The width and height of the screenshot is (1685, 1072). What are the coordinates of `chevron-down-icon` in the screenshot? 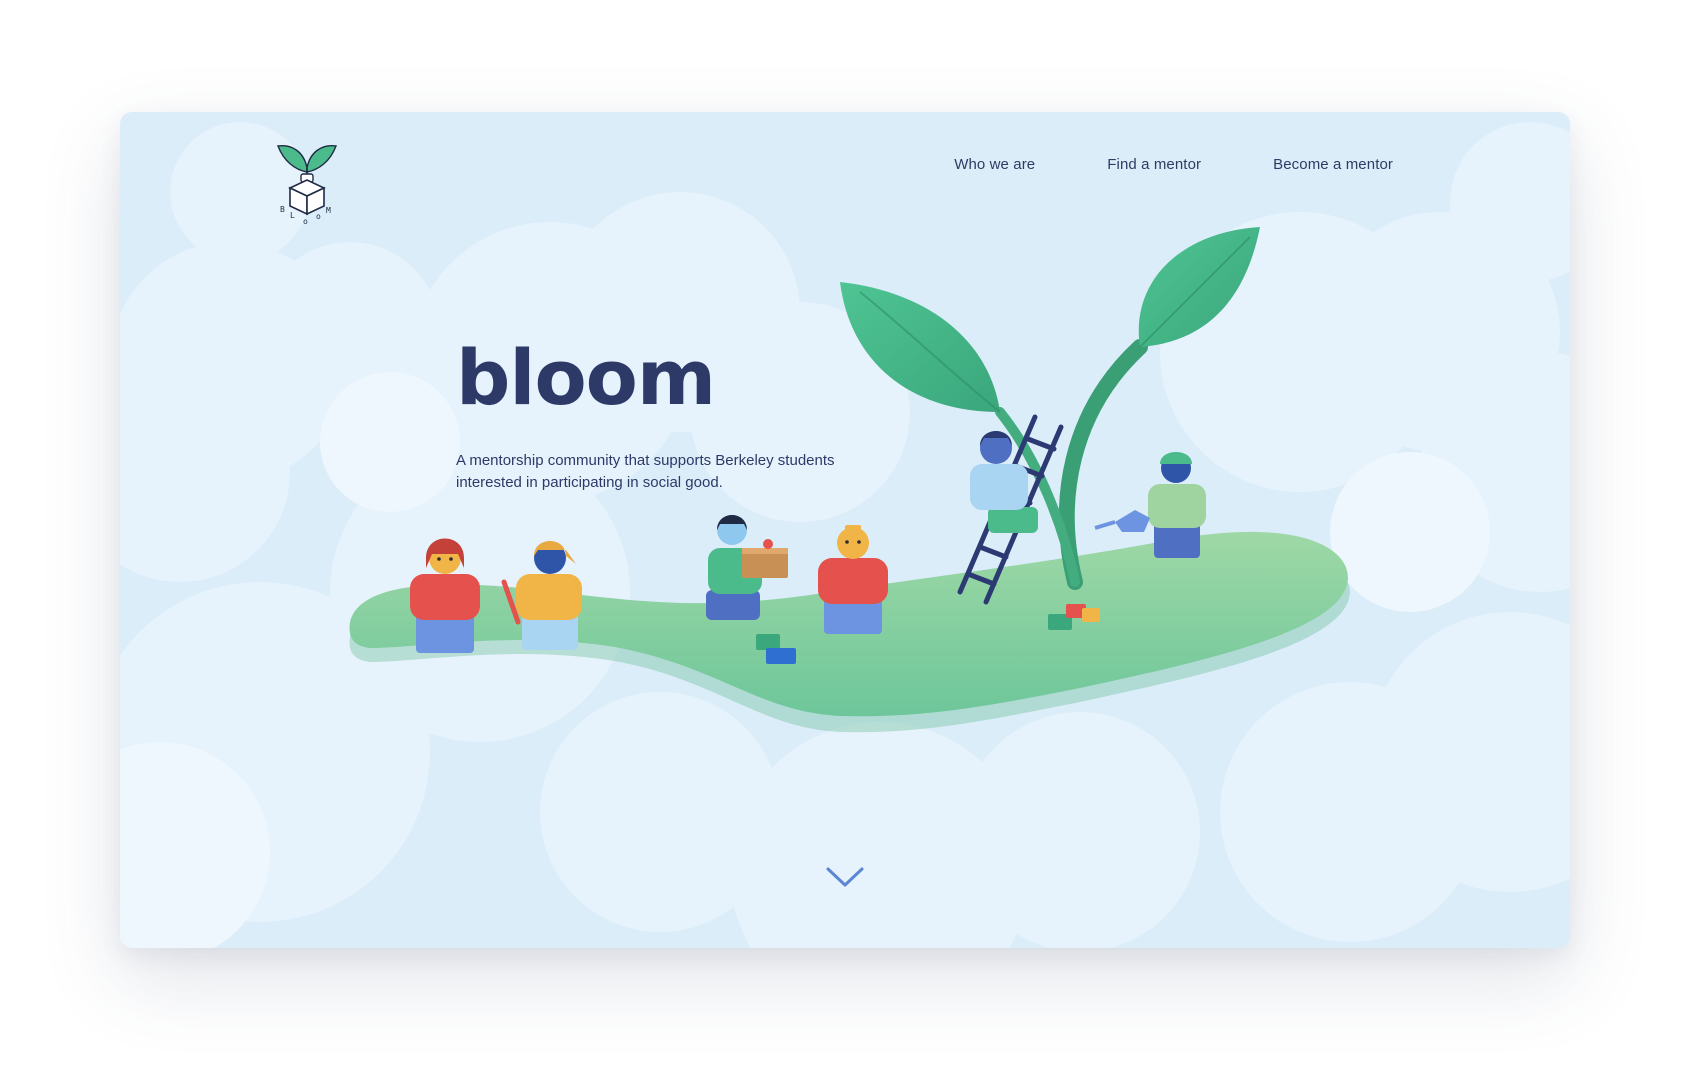 It's located at (845, 877).